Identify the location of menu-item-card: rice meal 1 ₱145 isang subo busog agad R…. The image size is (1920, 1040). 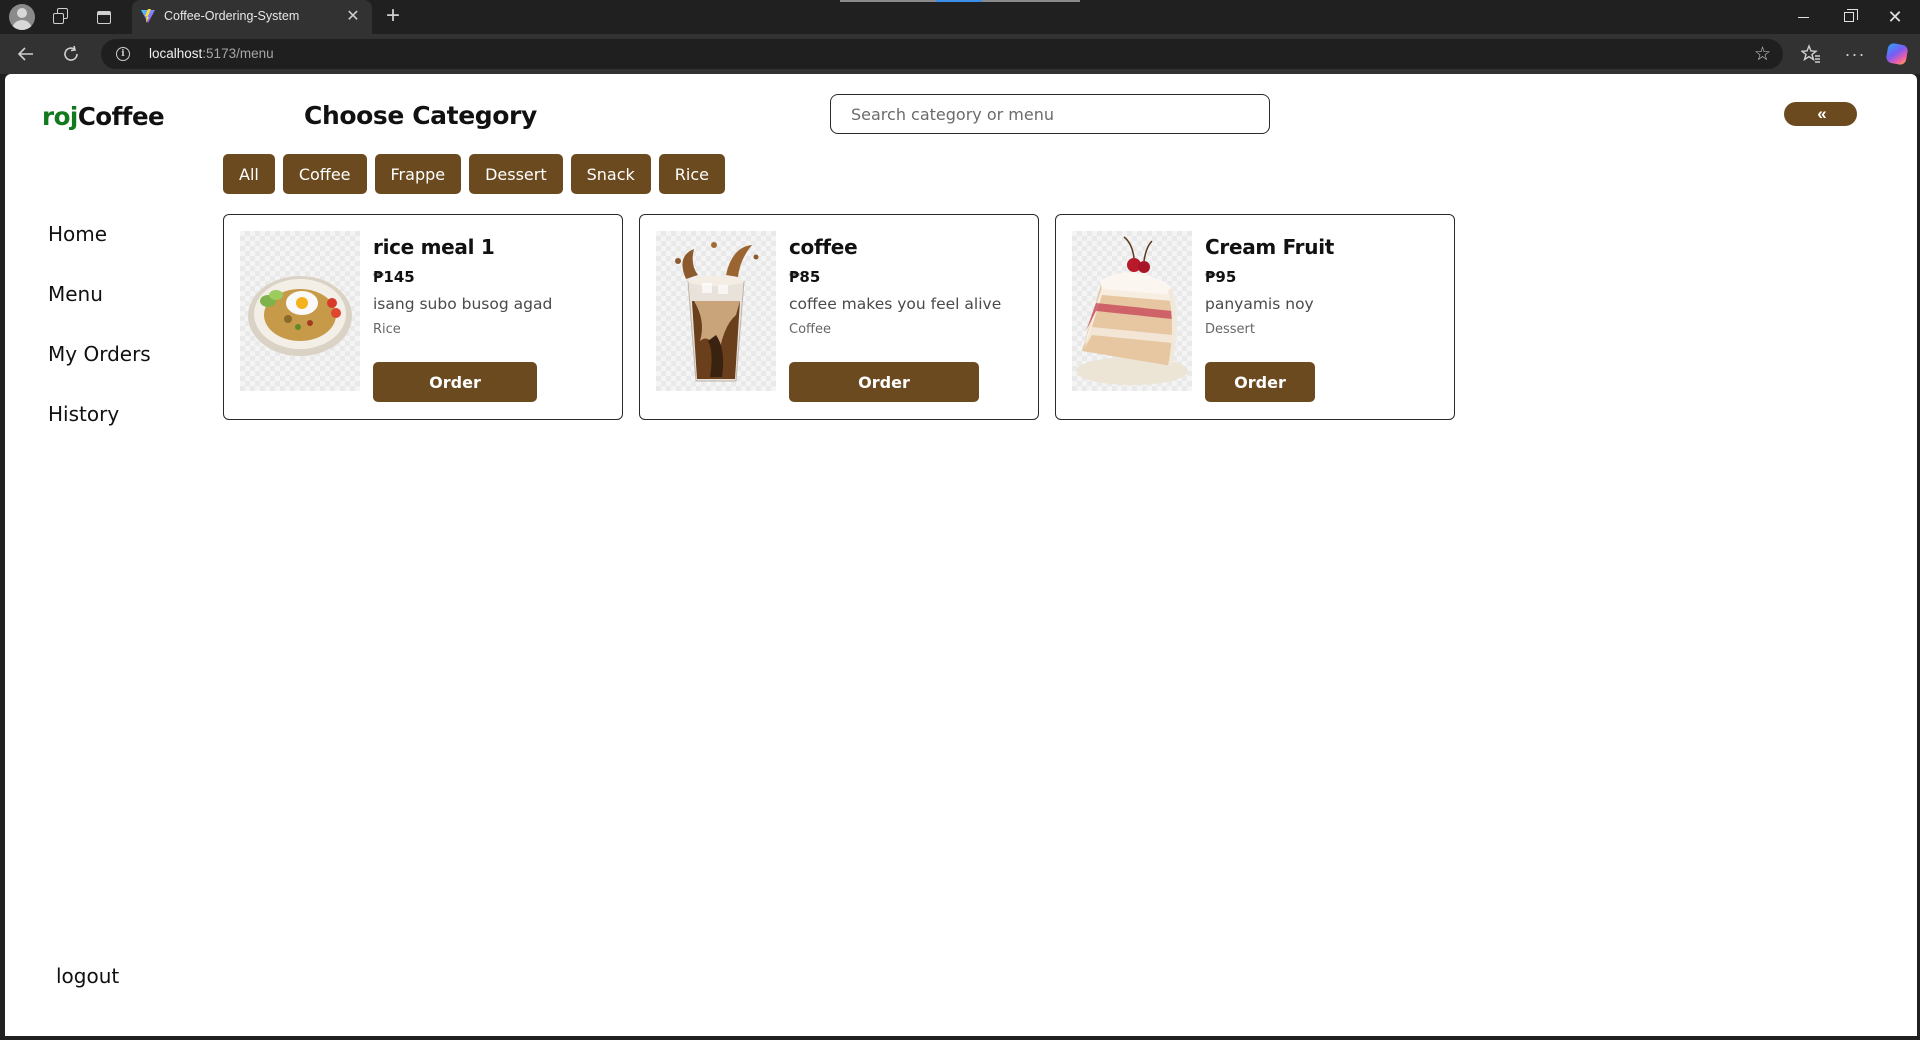
(423, 317).